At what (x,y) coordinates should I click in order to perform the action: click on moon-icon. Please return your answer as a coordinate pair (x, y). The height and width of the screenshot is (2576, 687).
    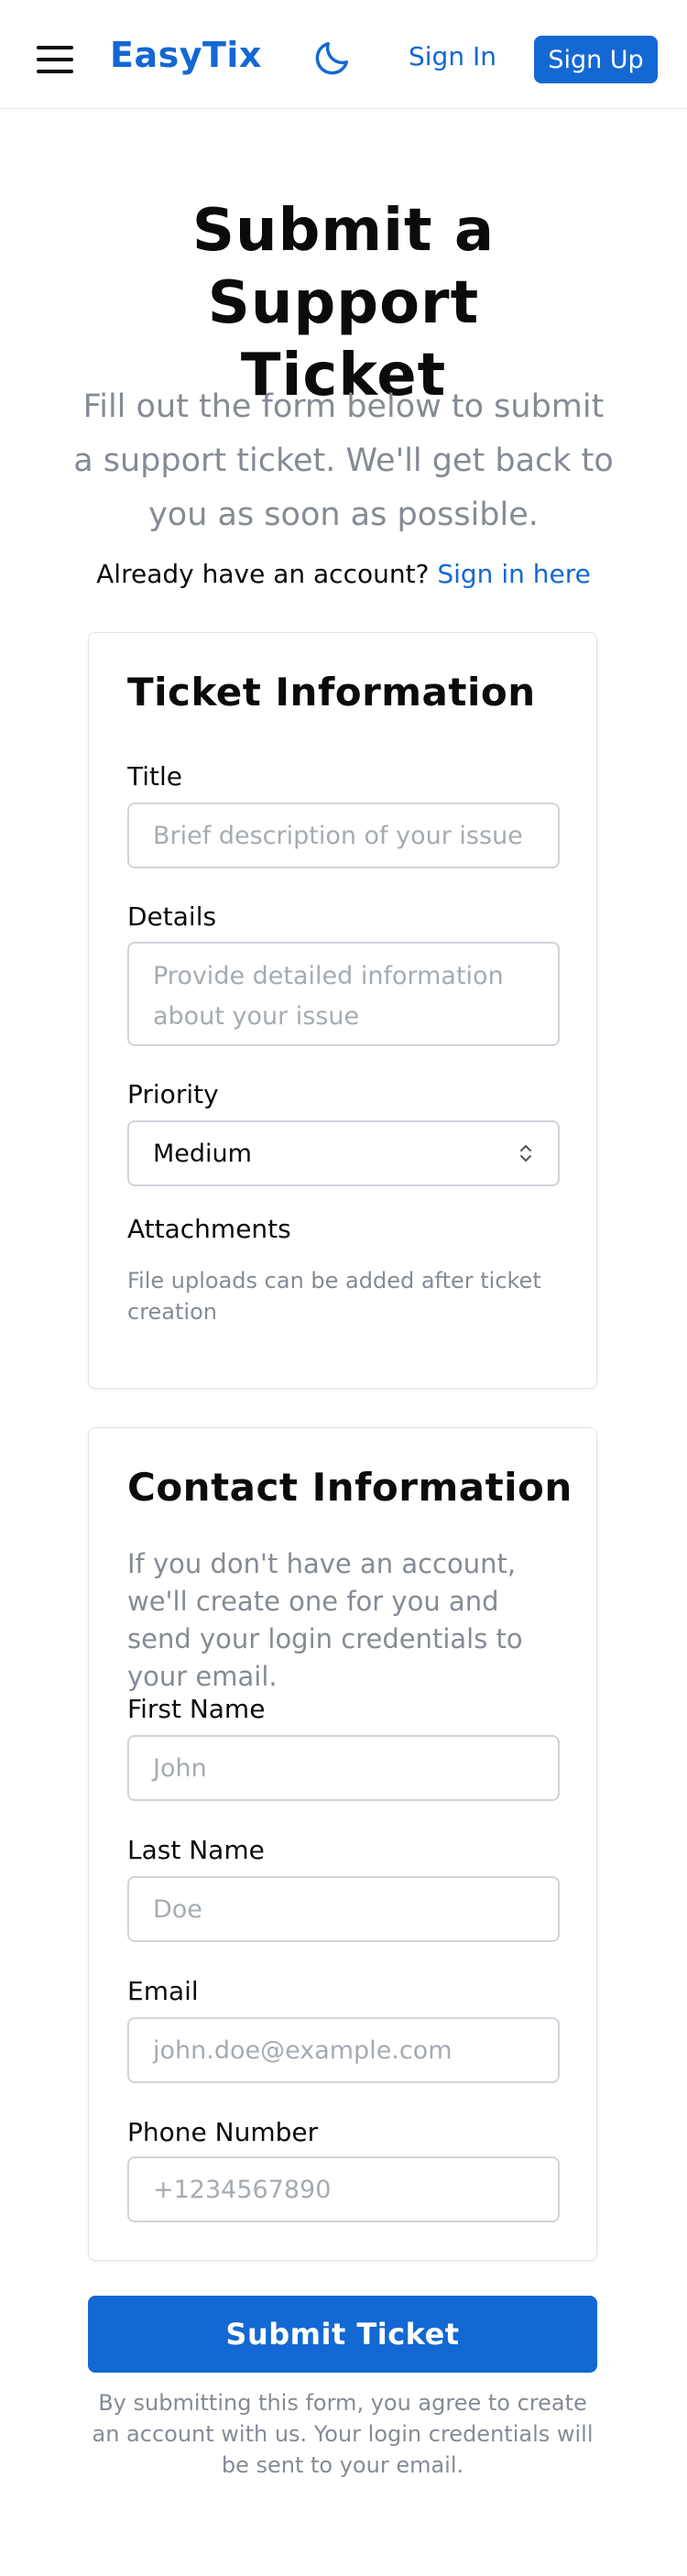
    Looking at the image, I should click on (333, 58).